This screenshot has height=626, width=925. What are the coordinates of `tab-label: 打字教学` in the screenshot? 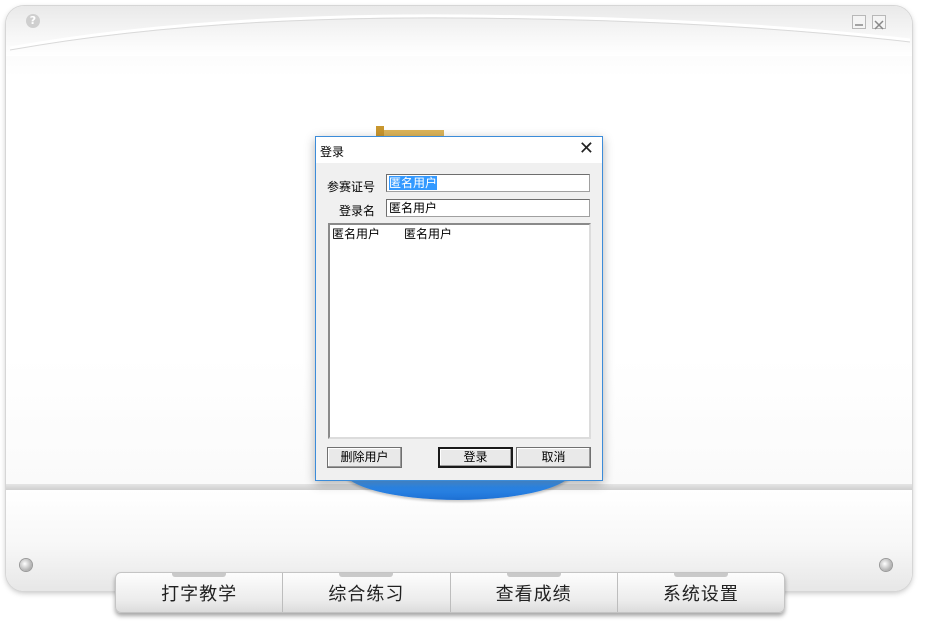 It's located at (199, 594).